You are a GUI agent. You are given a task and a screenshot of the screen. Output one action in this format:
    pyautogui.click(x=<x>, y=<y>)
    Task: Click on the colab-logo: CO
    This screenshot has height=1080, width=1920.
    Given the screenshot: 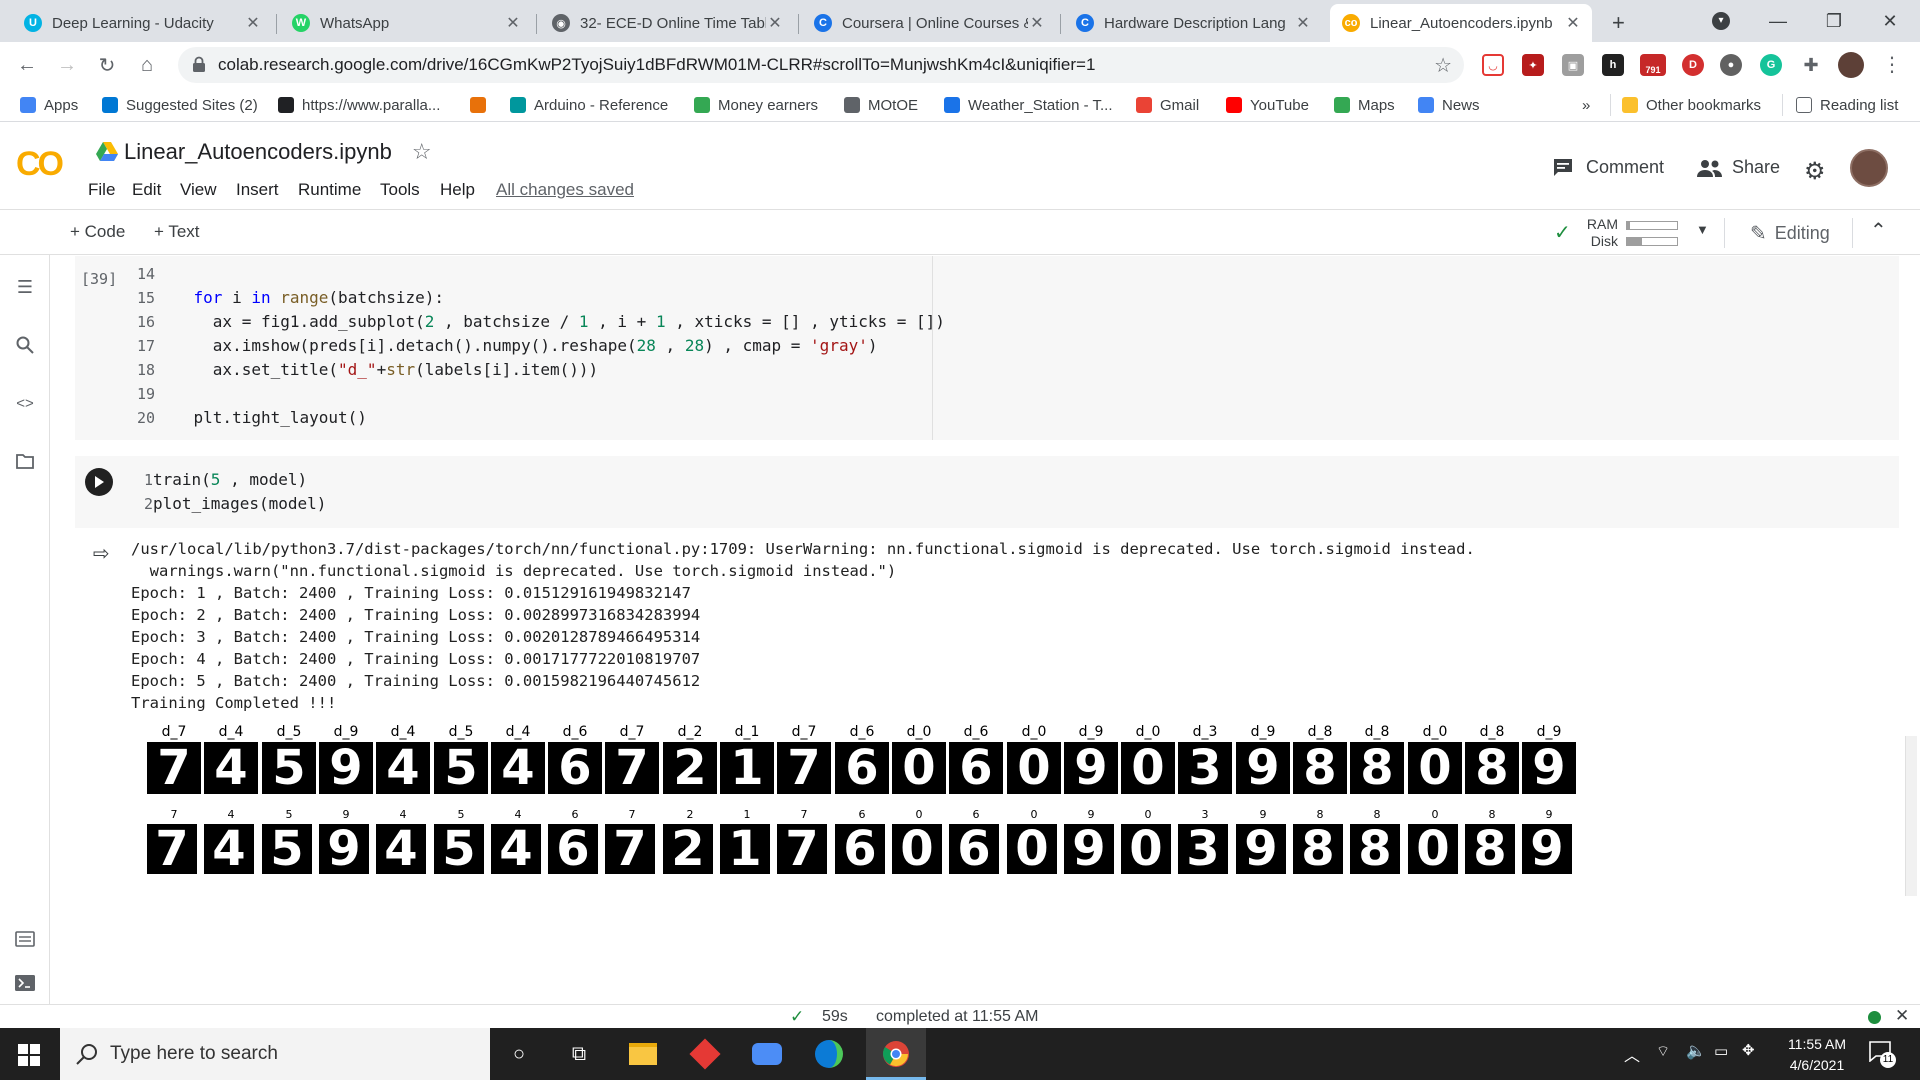 What is the action you would take?
    pyautogui.click(x=40, y=164)
    